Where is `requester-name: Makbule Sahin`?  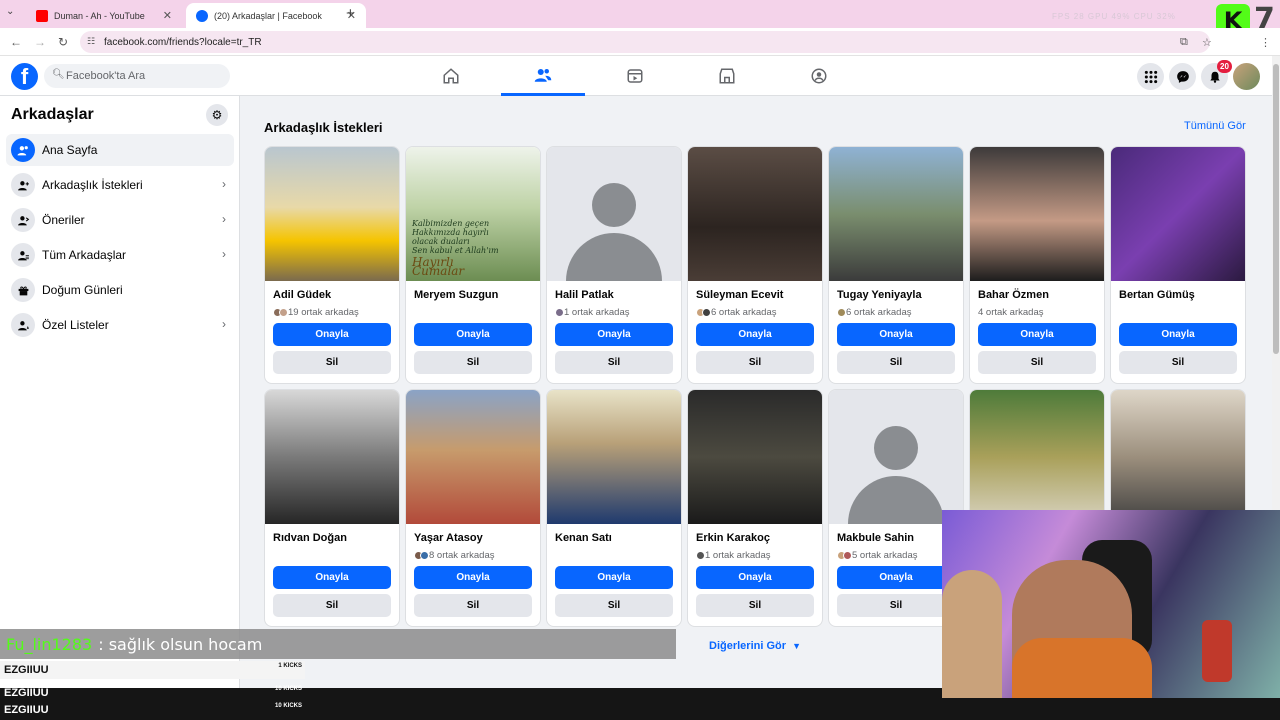 requester-name: Makbule Sahin is located at coordinates (875, 538).